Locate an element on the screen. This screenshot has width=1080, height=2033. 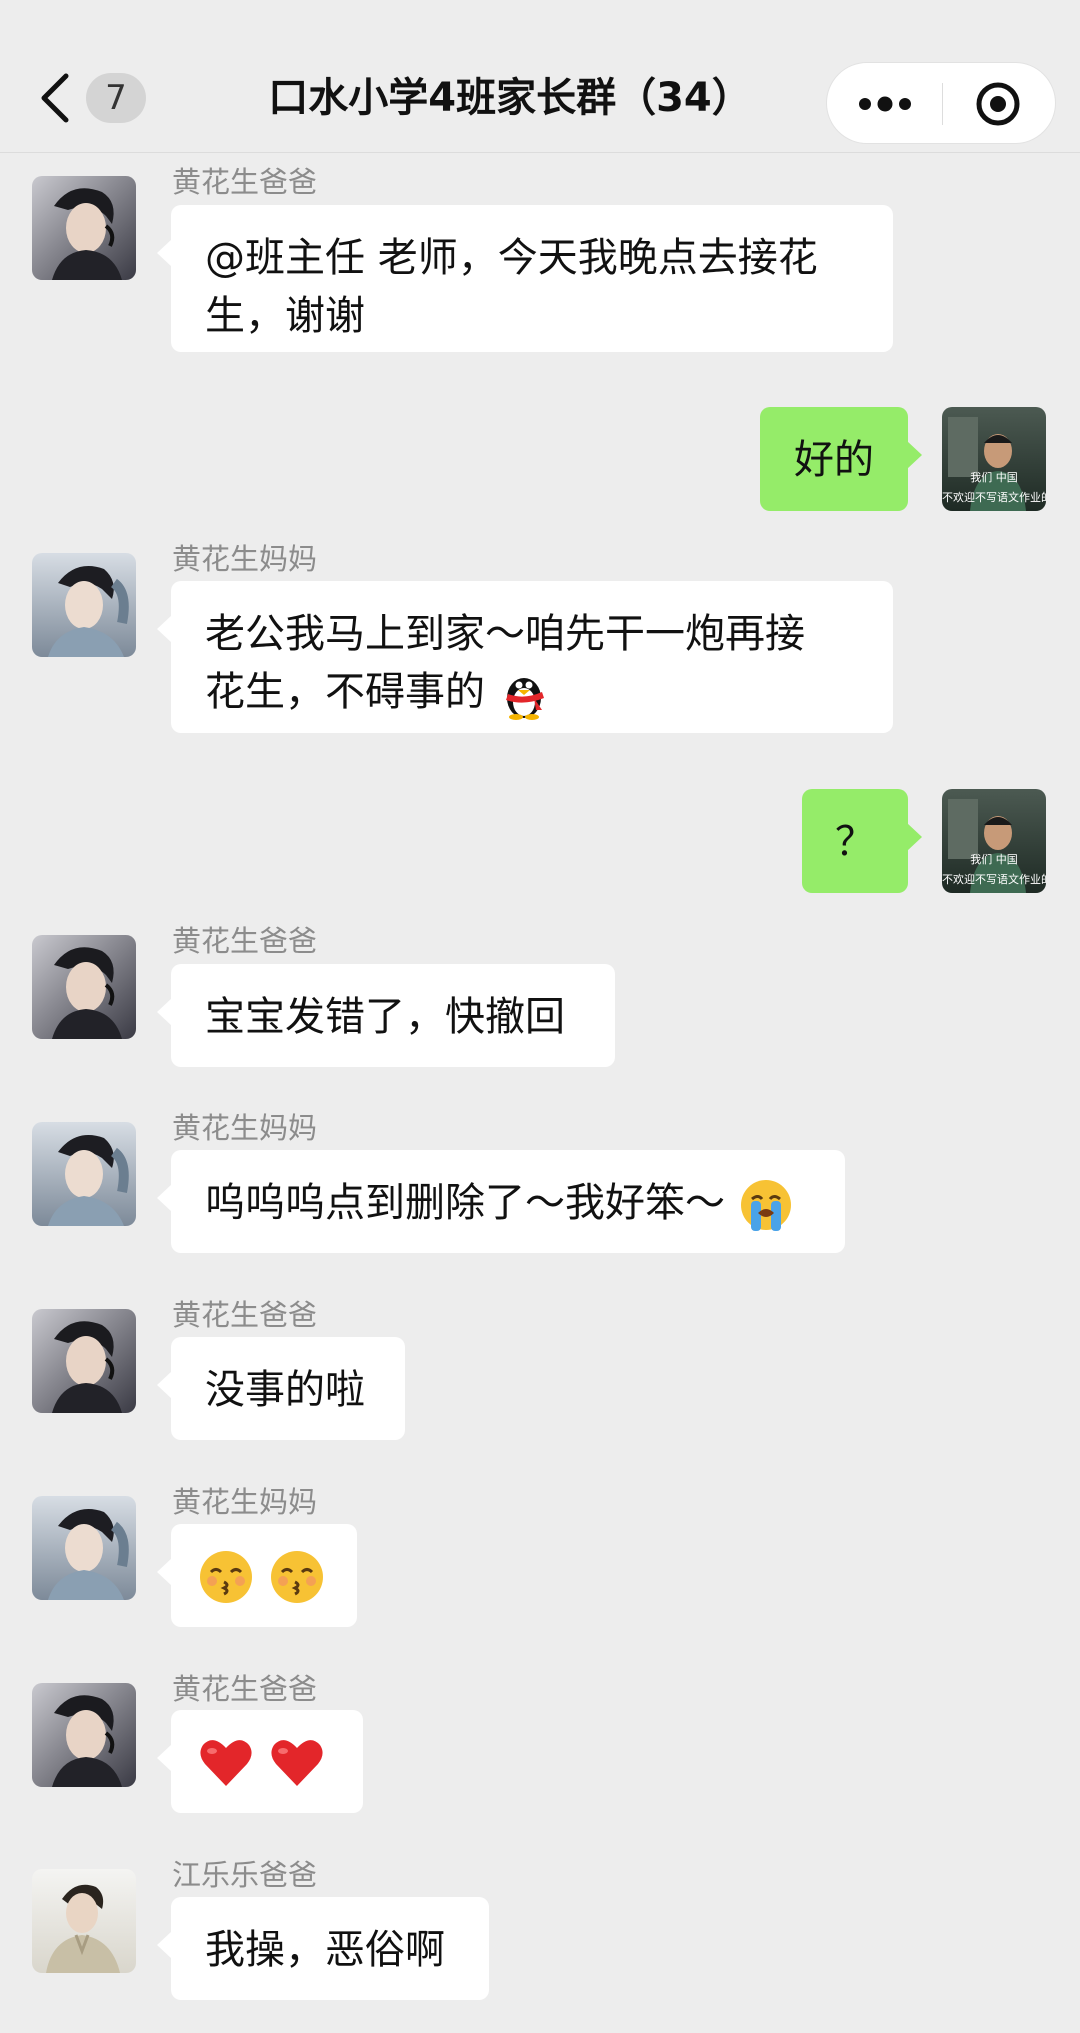
message-text-line-2: 生，谢谢 is located at coordinates (285, 316).